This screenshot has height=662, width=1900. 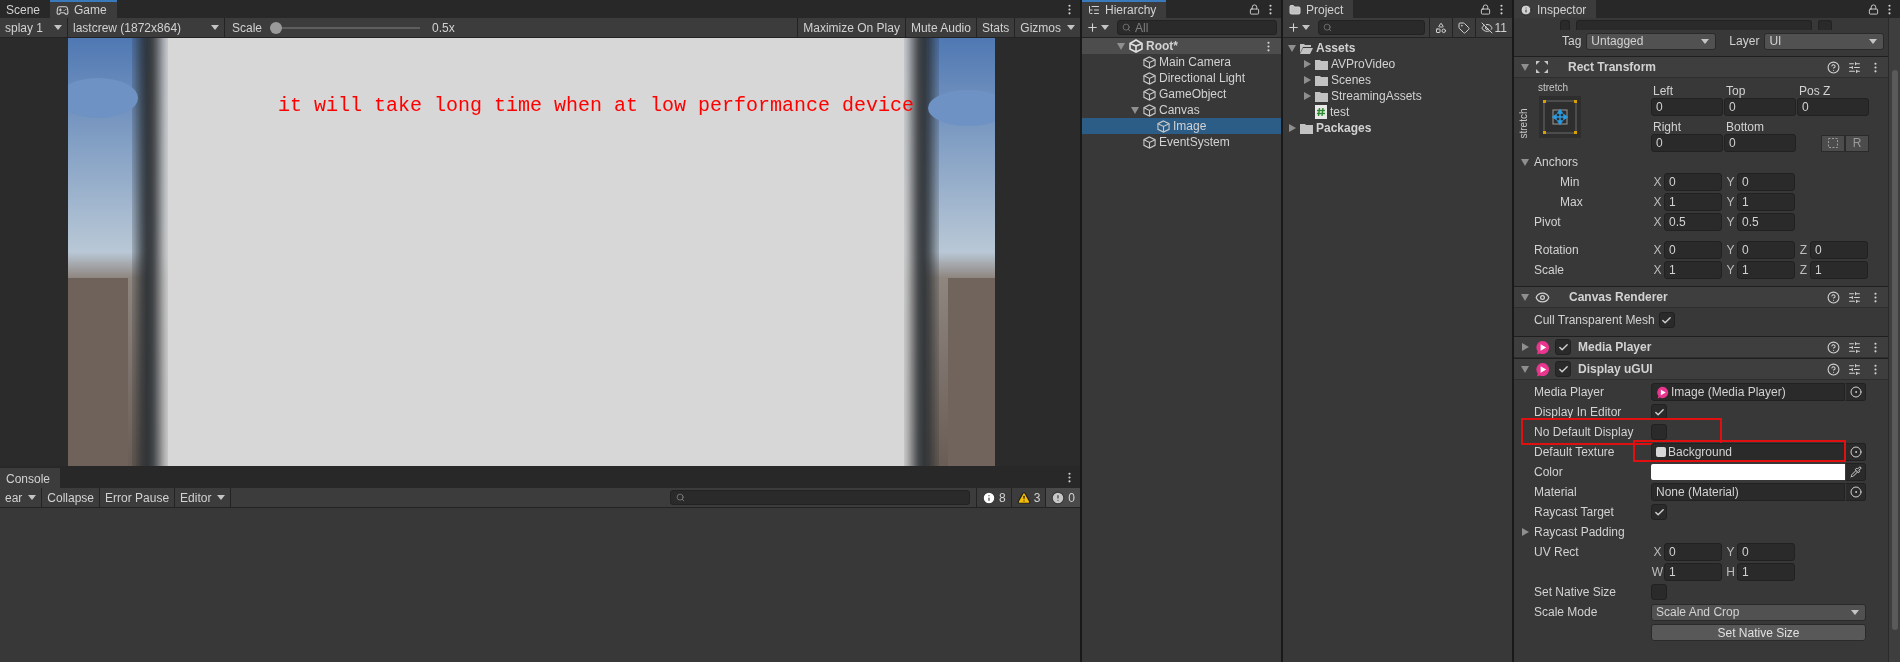 I want to click on hierarchy-item: Image, so click(x=1181, y=126).